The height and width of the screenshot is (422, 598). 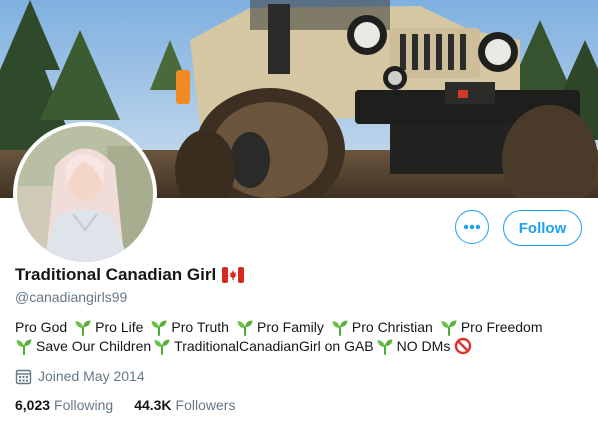 I want to click on following-count: 6,023, so click(x=33, y=405).